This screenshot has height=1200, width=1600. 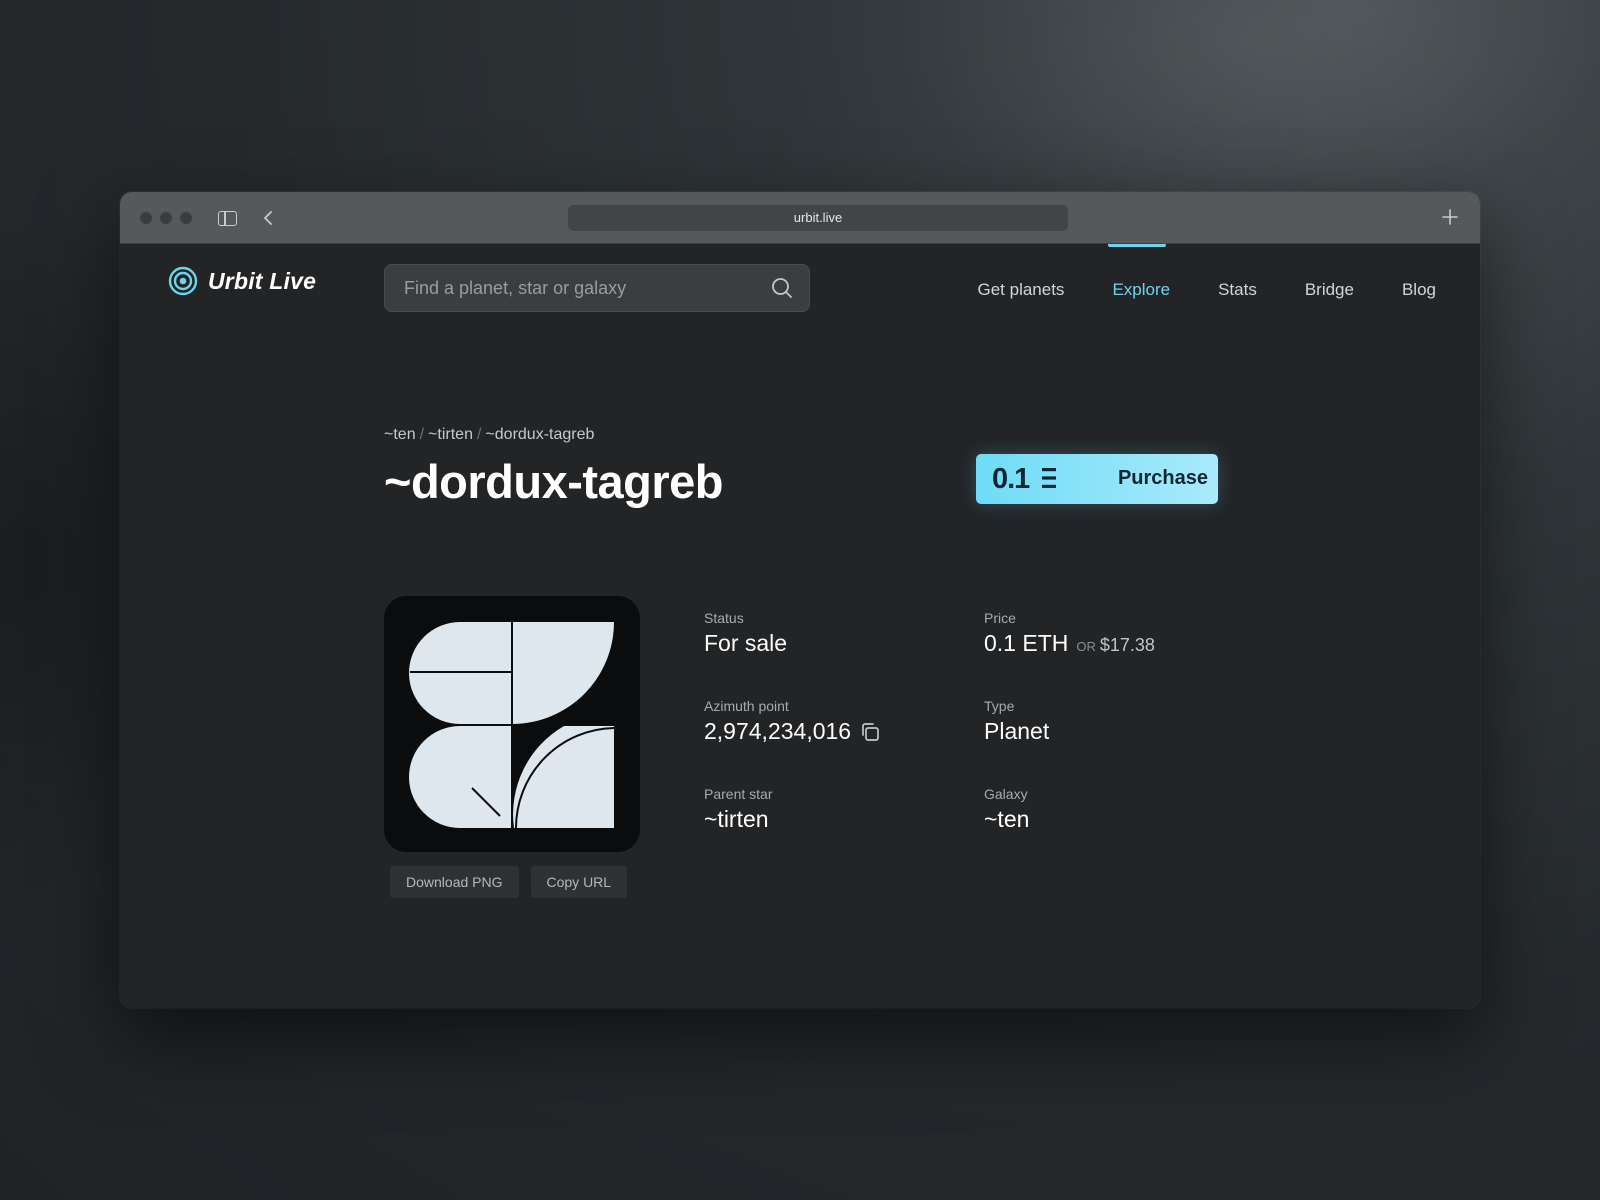 I want to click on nav-get-planets: Get planets, so click(x=1020, y=290).